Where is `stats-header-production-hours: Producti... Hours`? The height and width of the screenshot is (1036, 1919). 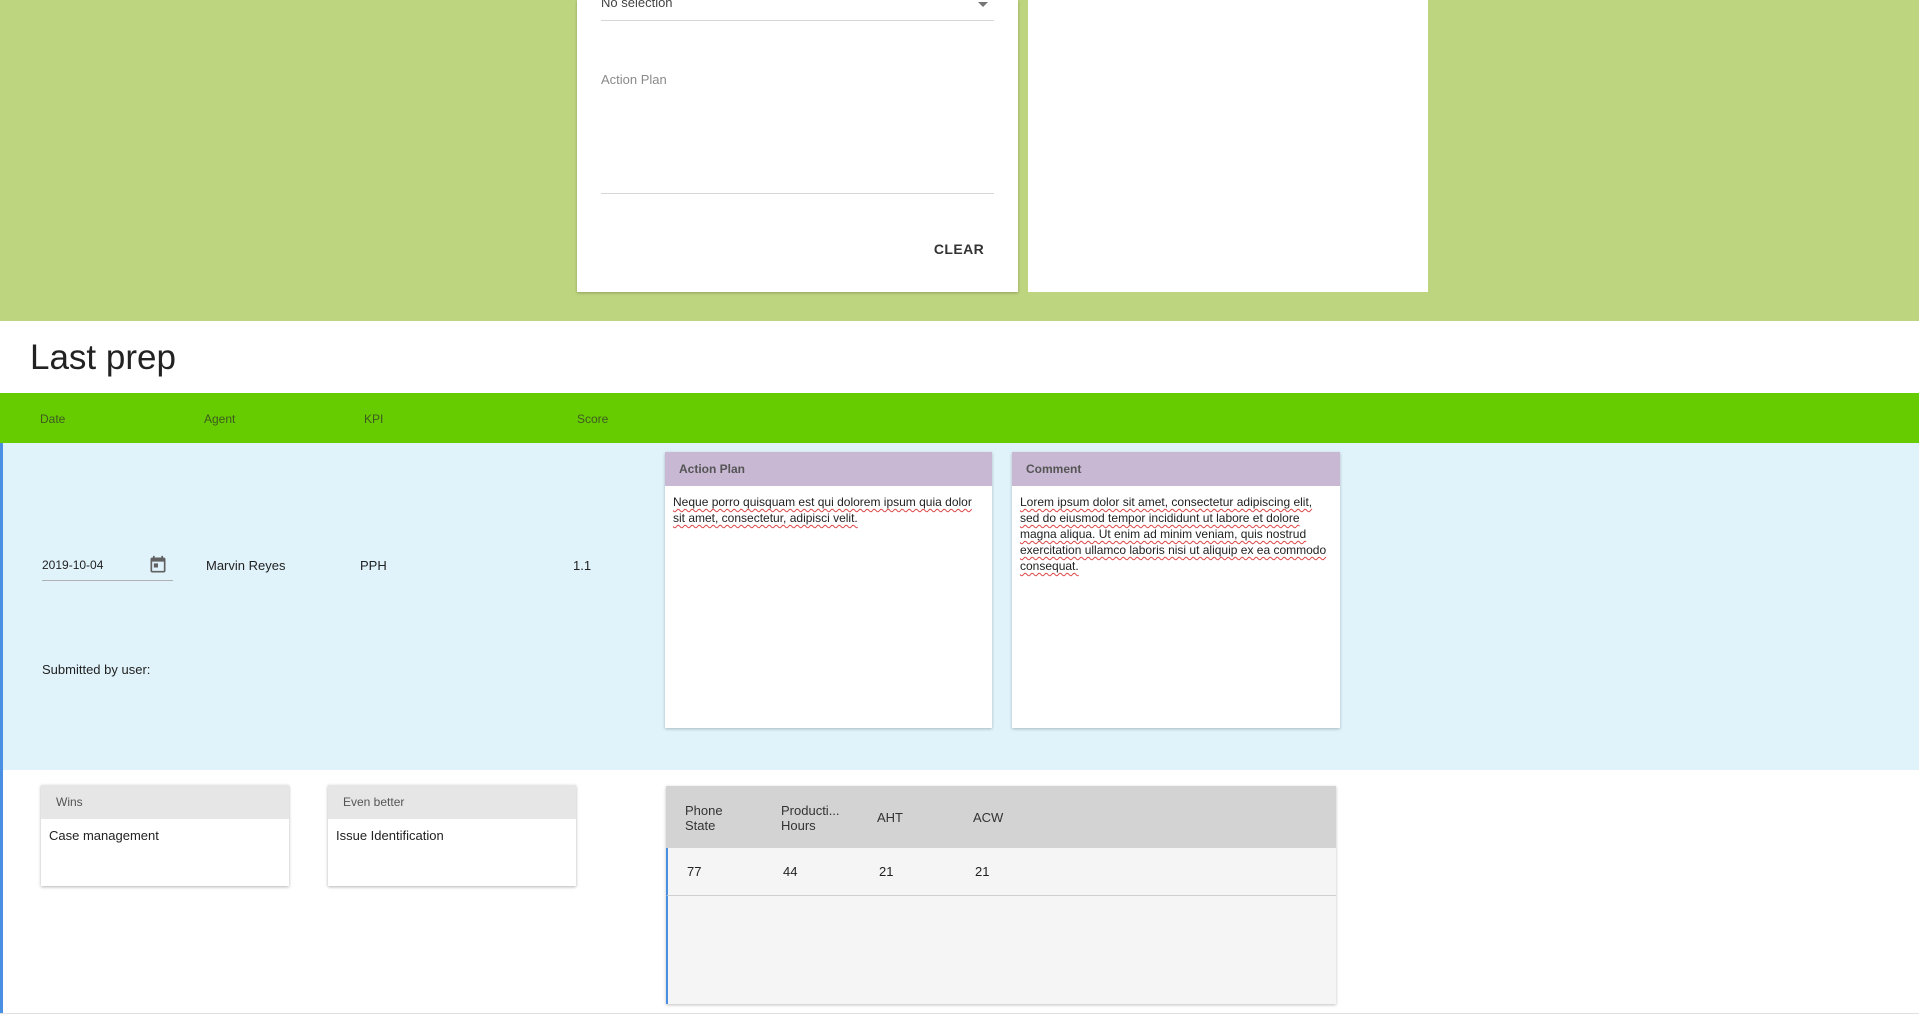
stats-header-production-hours: Producti... Hours is located at coordinates (812, 818).